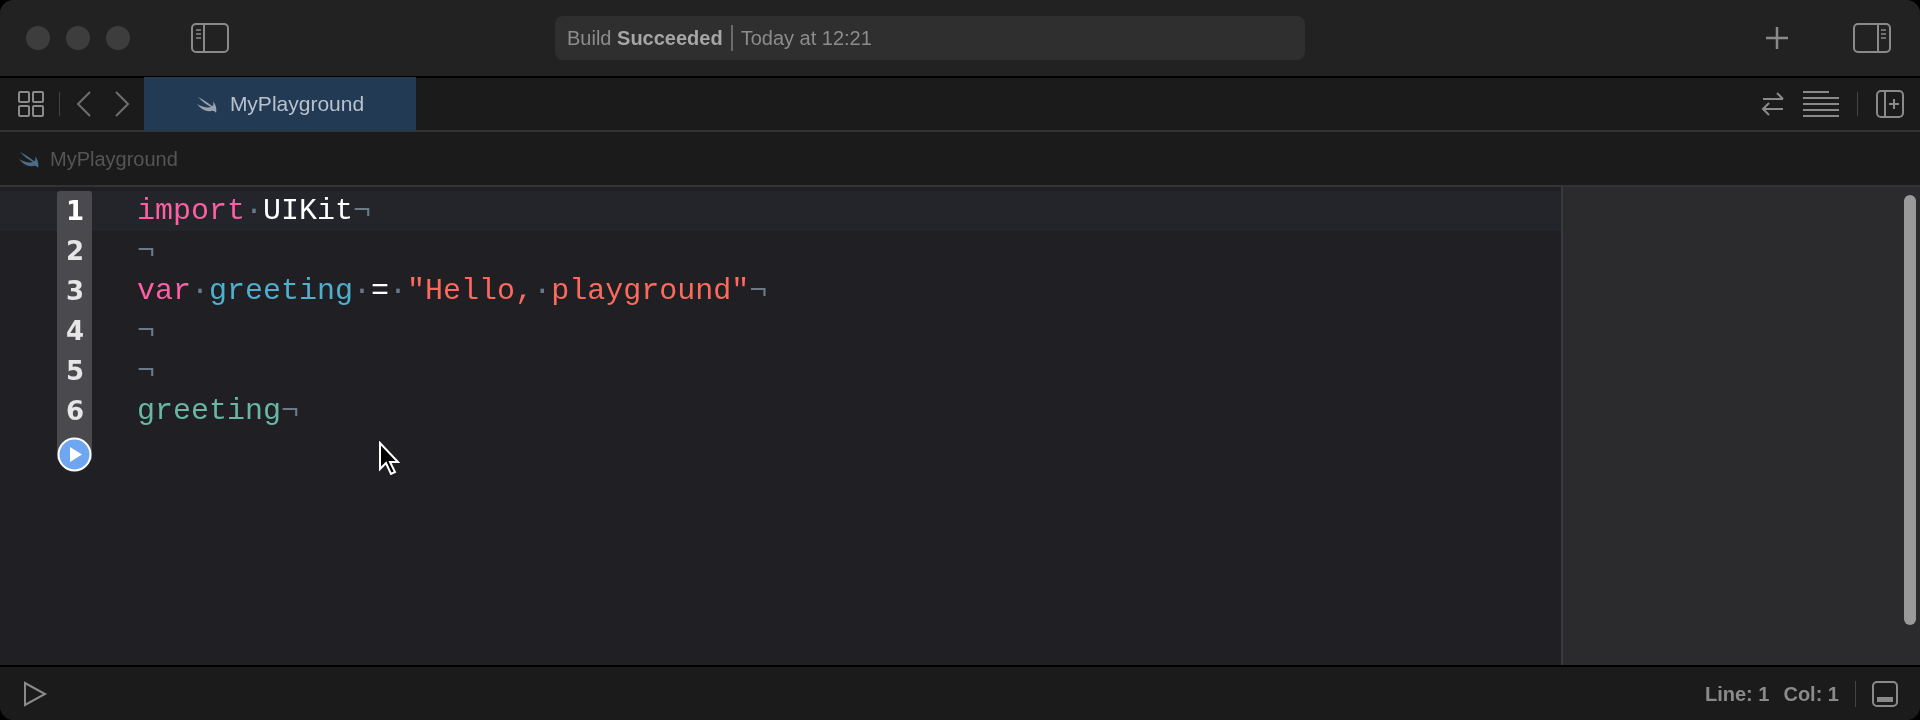 This screenshot has height=720, width=1920. I want to click on grid-icon, so click(31, 104).